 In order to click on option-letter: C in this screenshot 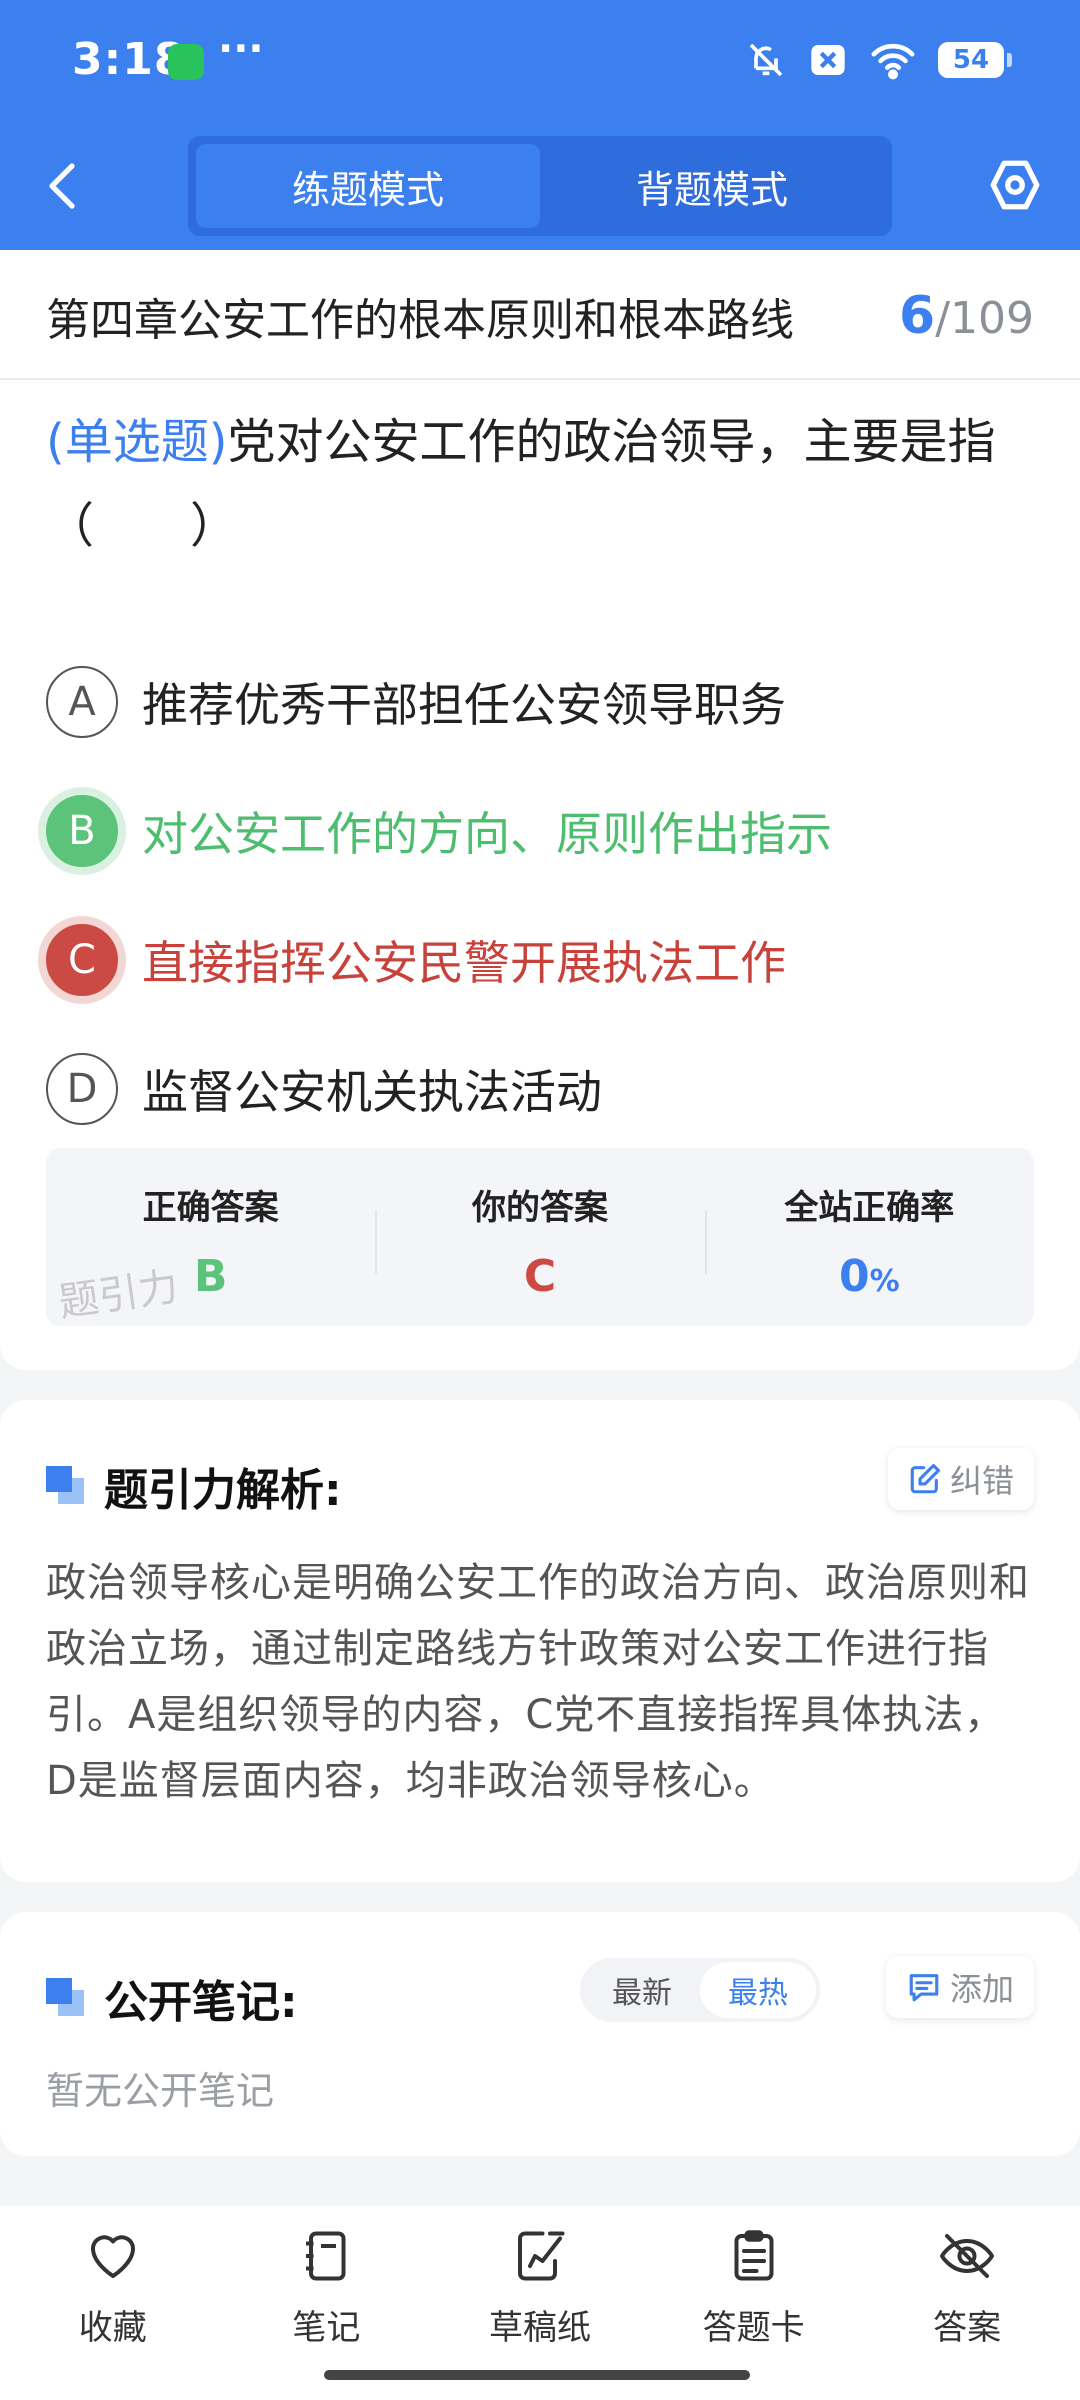, I will do `click(82, 960)`.